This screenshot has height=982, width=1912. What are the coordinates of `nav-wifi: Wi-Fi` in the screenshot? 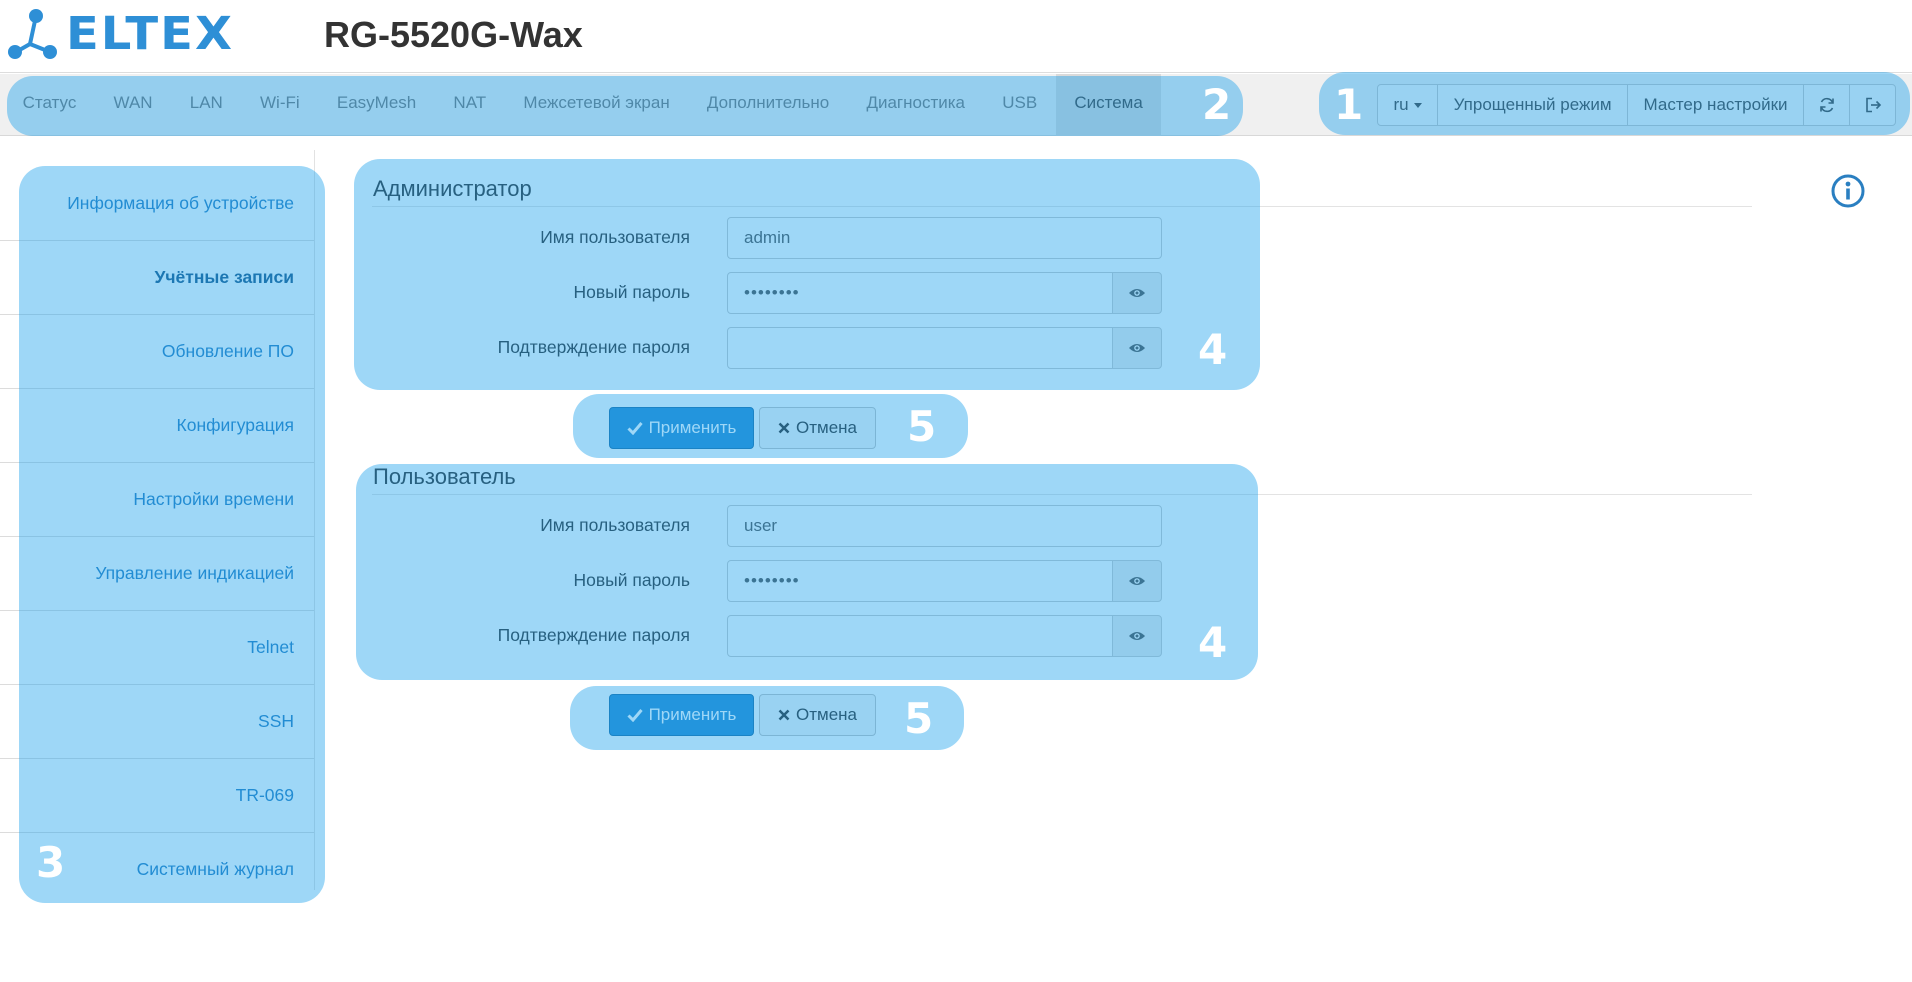 It's located at (279, 105).